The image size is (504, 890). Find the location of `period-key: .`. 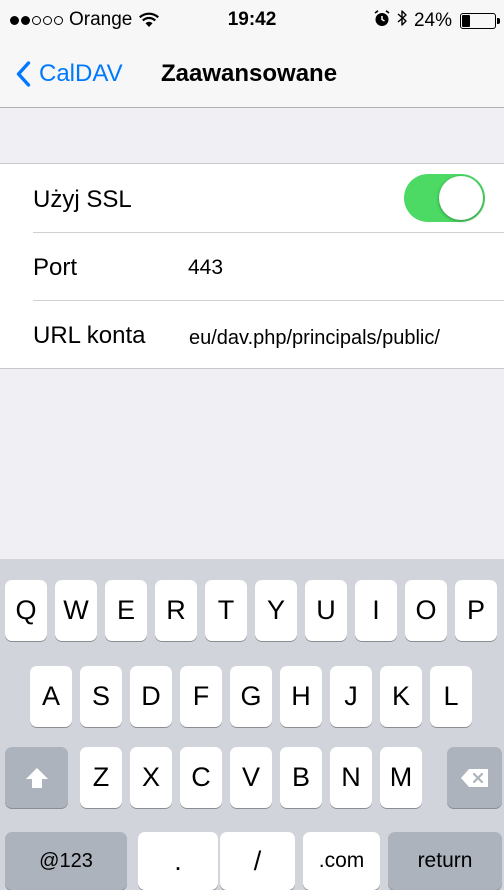

period-key: . is located at coordinates (178, 861).